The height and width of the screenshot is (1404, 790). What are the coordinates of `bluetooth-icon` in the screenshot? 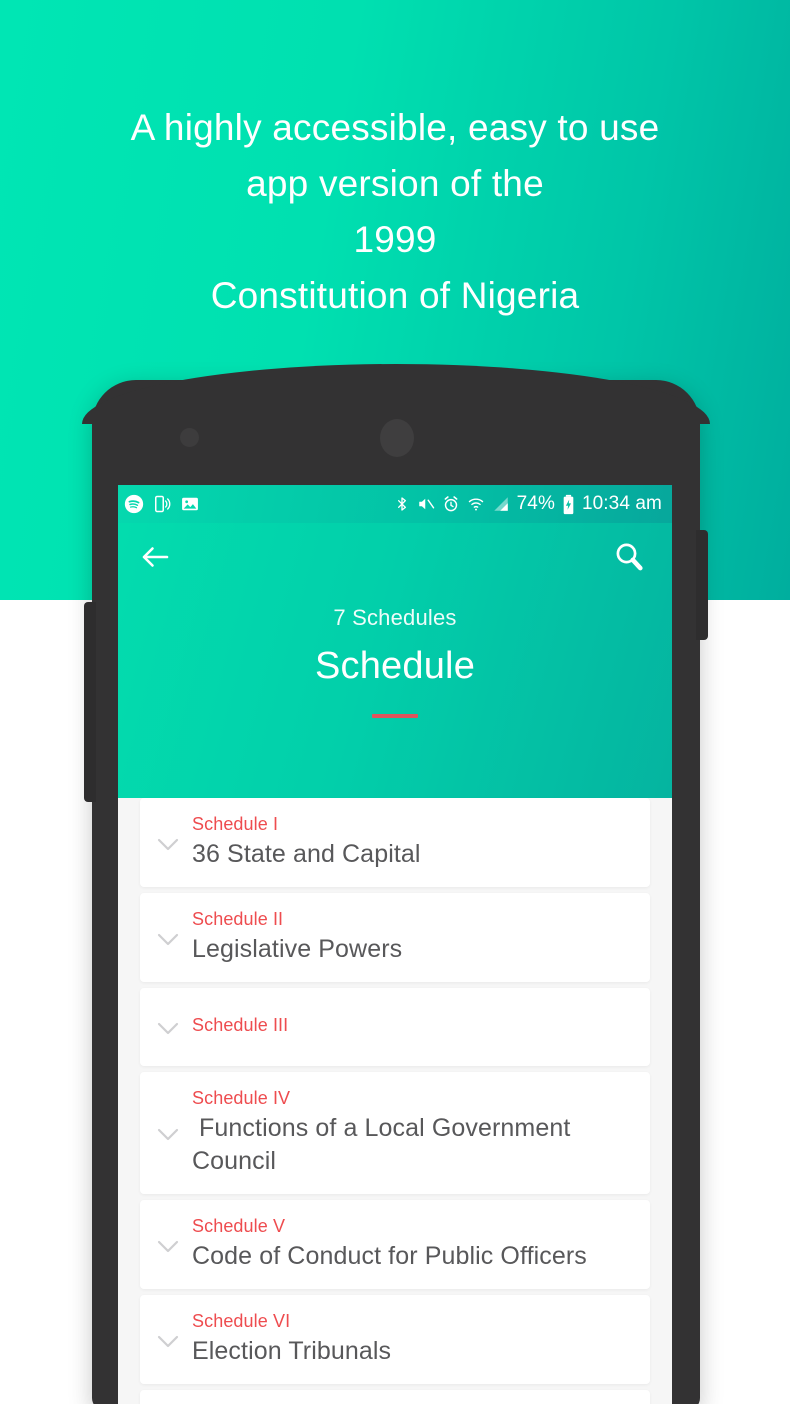 It's located at (401, 504).